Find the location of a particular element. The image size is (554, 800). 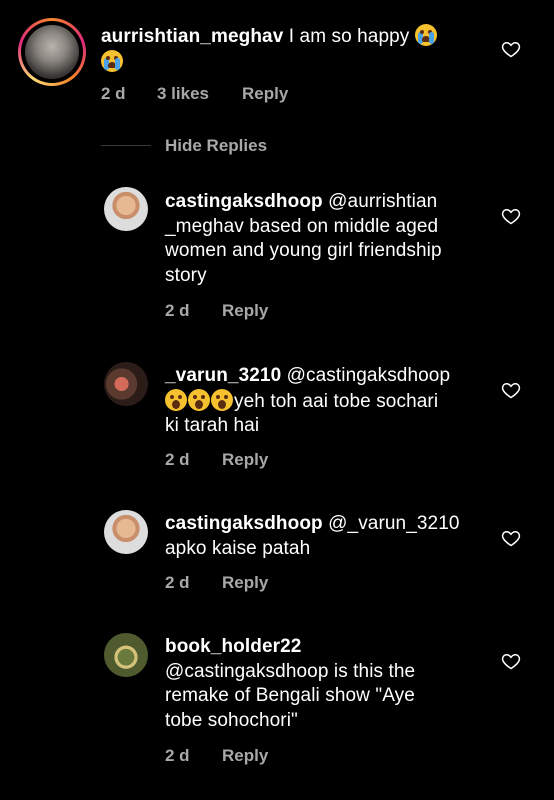

mention-link: @castingaksdhoop is located at coordinates (369, 375).